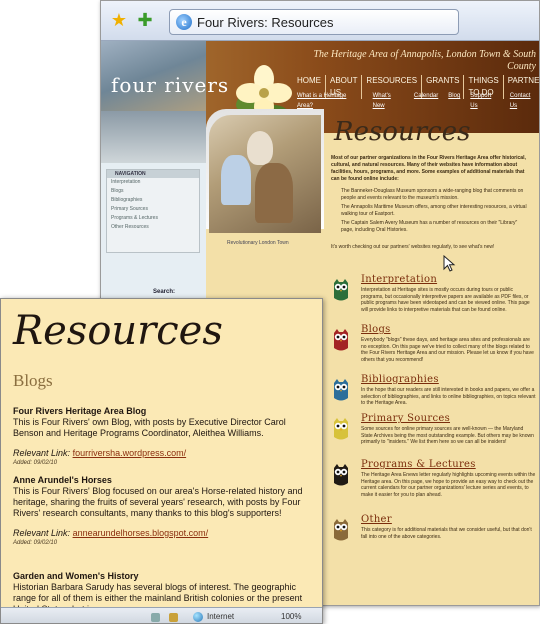  I want to click on page-title: Resources, so click(402, 132).